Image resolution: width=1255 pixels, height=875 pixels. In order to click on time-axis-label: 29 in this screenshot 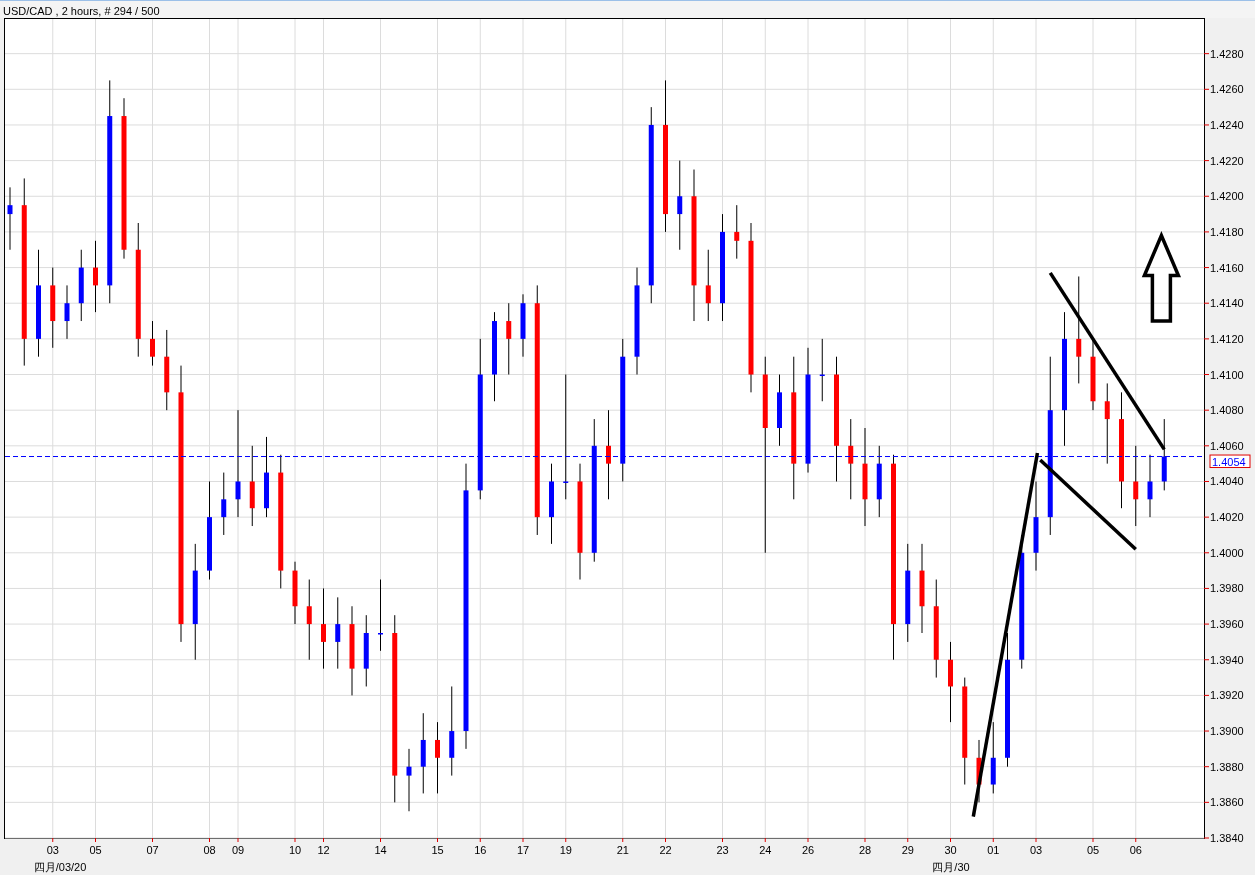, I will do `click(907, 850)`.